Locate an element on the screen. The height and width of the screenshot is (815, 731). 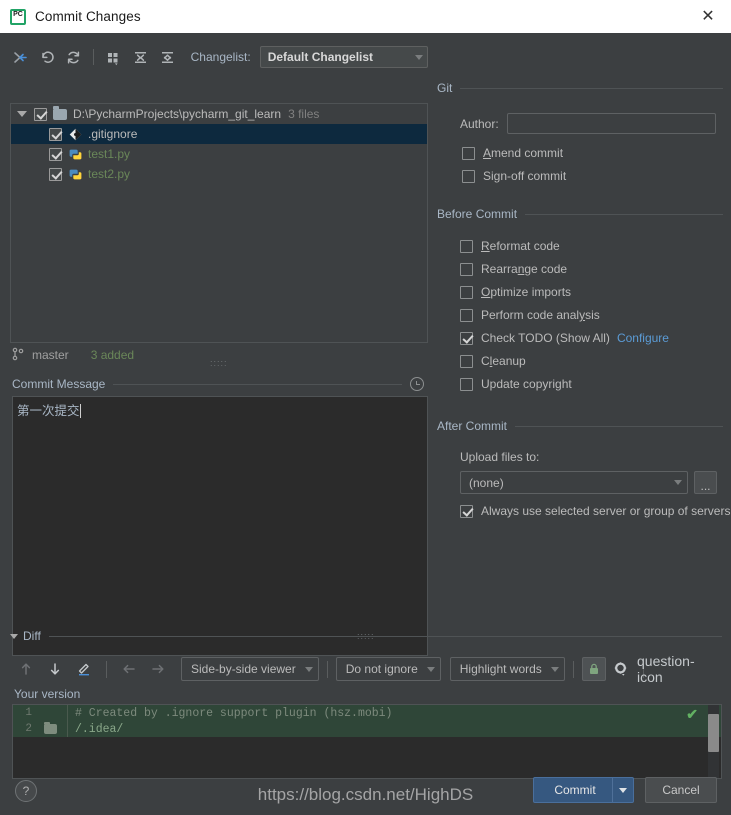
author-label: Author: is located at coordinates (479, 123).